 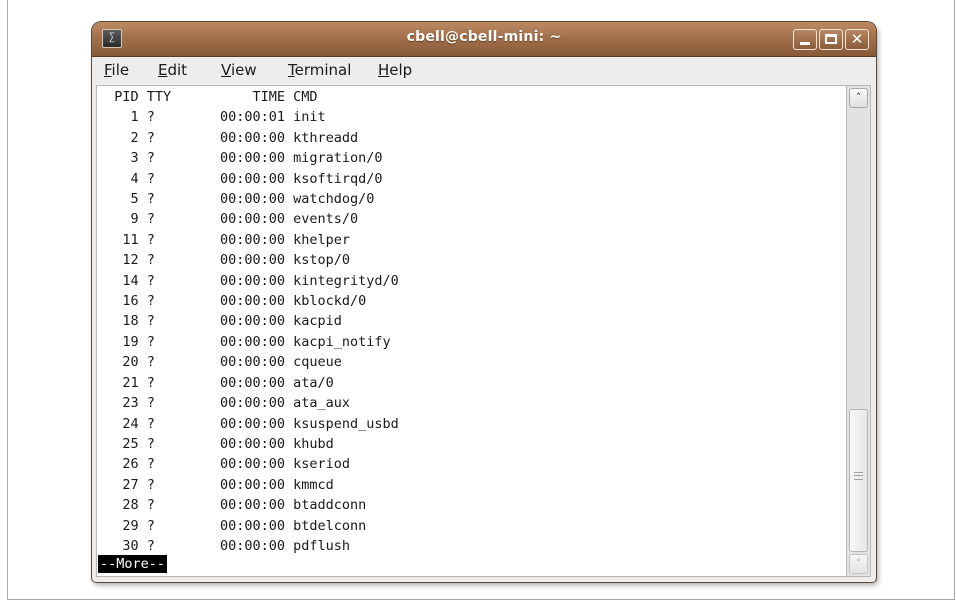 What do you see at coordinates (330, 525) in the screenshot?
I see `process-cmd: btdelconn` at bounding box center [330, 525].